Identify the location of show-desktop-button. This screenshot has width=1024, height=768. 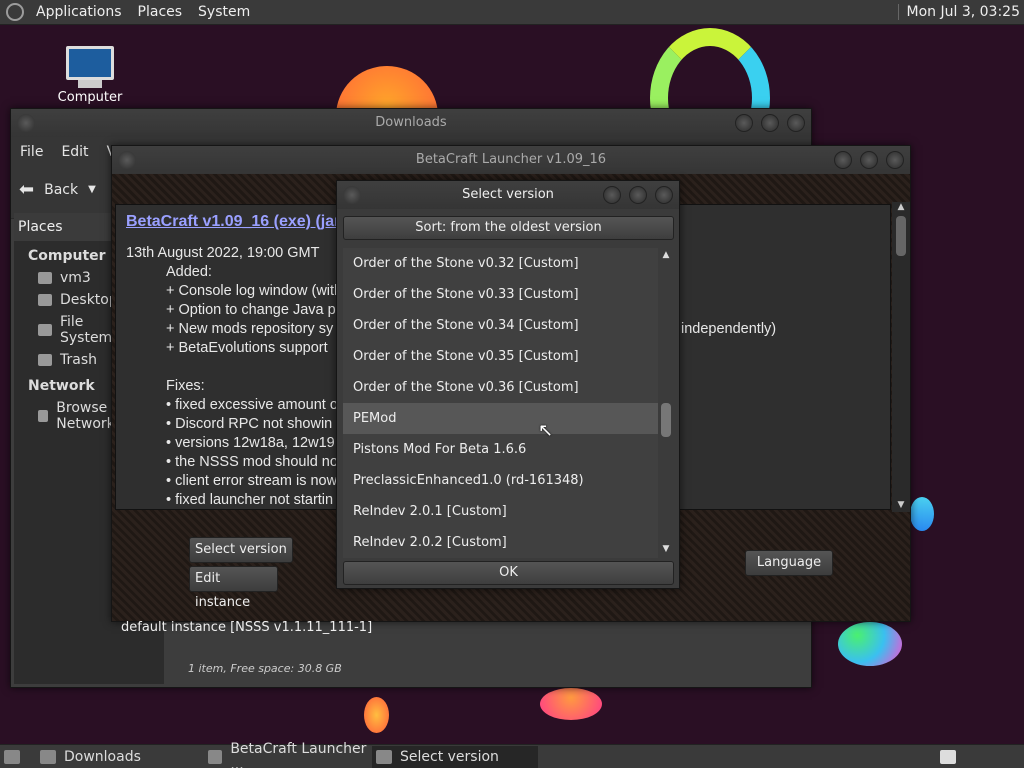
(14, 757).